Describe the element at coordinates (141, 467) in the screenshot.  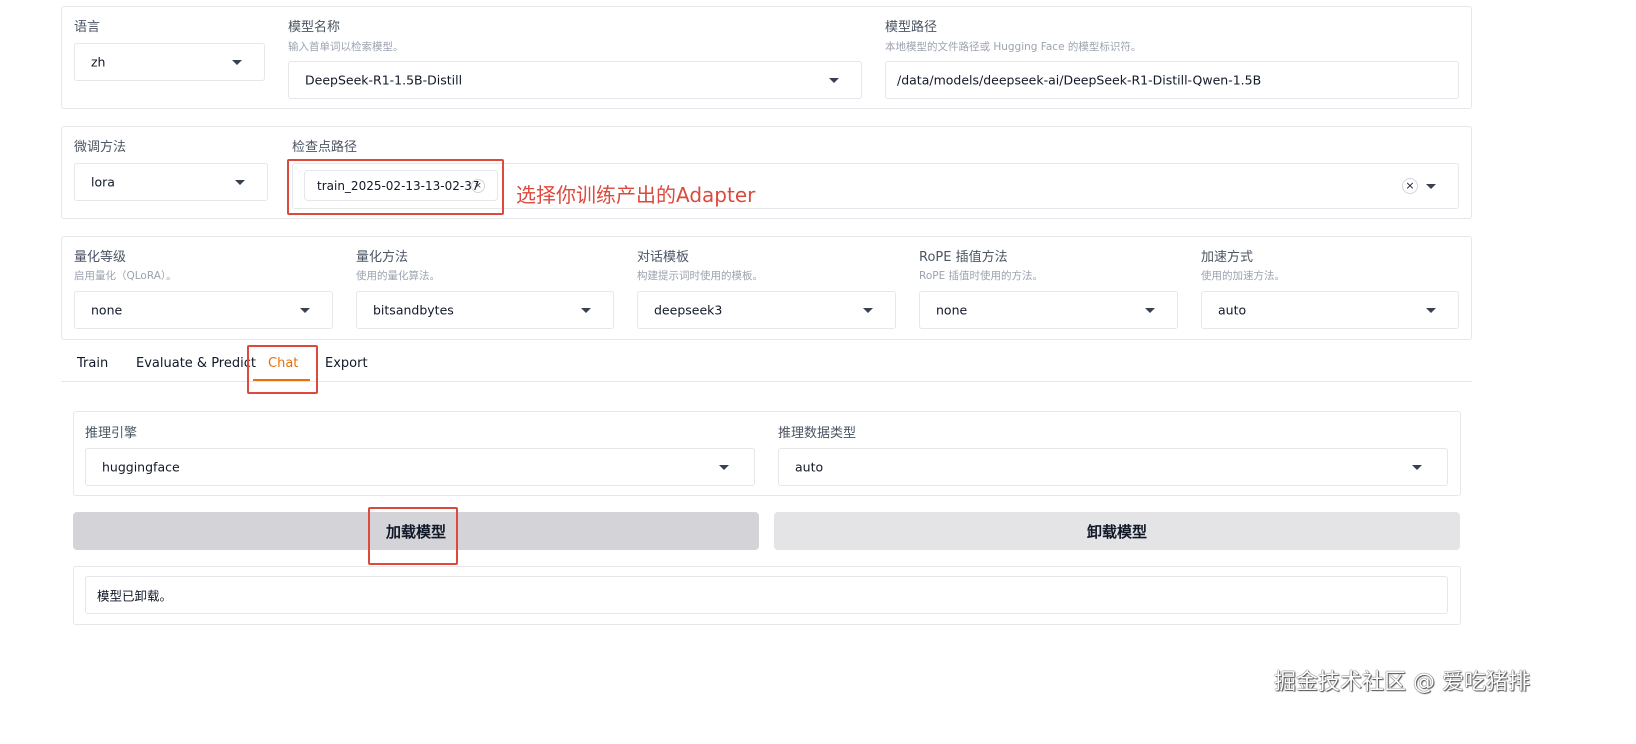
I see `infer-backend-value: huggingface` at that location.